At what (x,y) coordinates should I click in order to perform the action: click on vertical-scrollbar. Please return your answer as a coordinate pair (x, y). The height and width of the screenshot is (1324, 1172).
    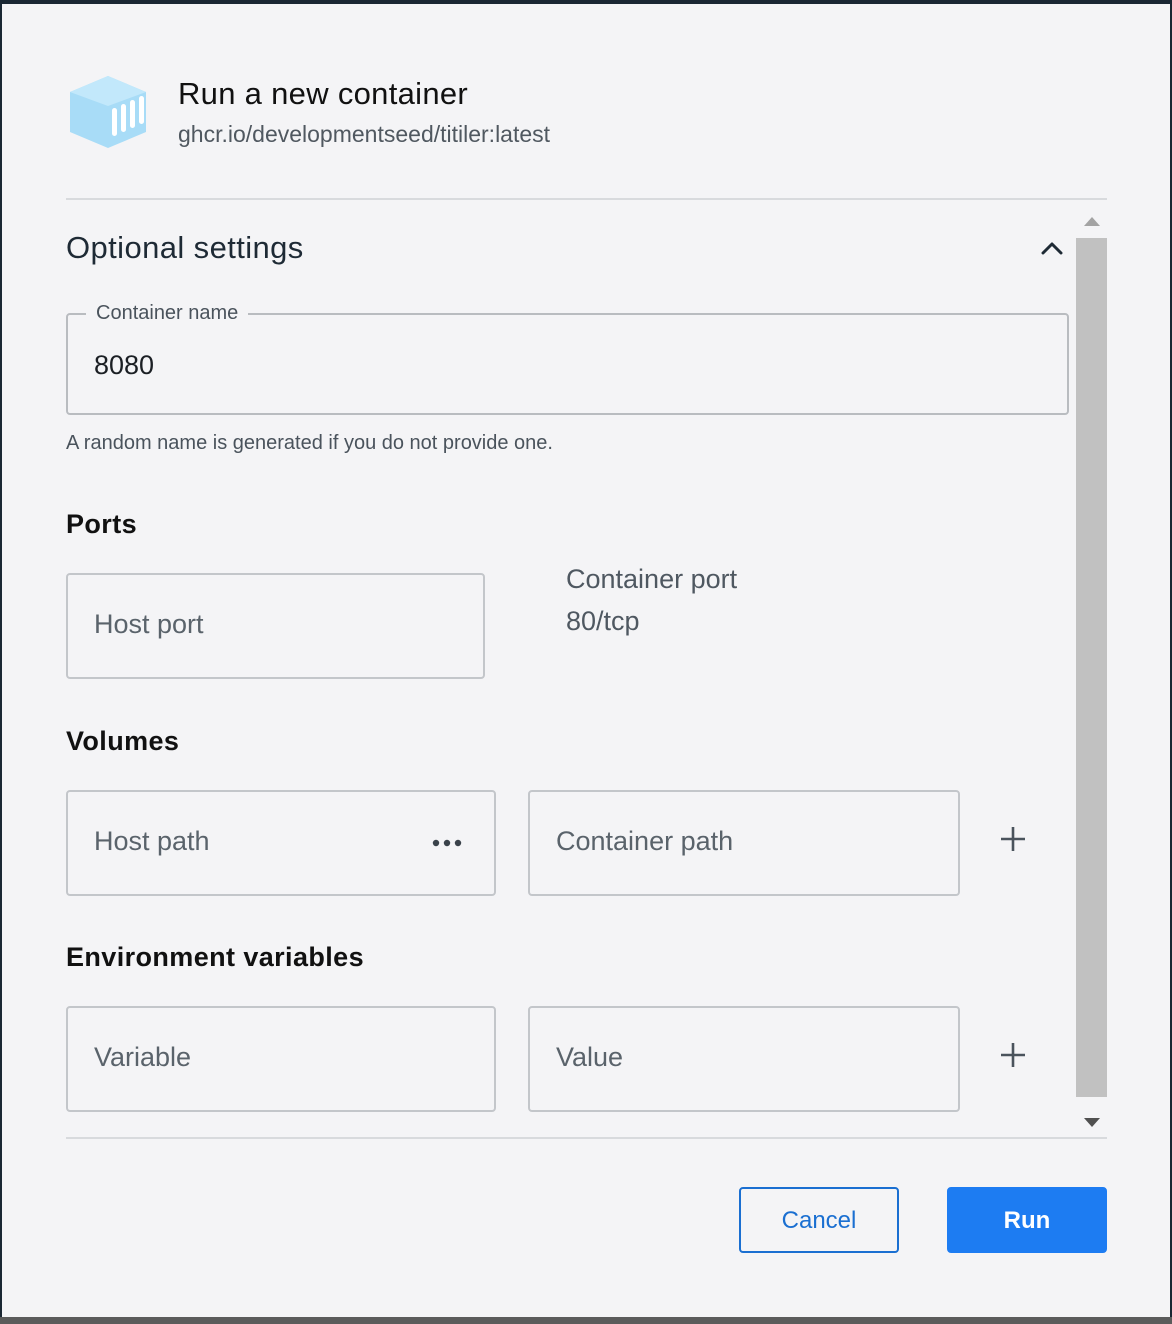
    Looking at the image, I should click on (1091, 672).